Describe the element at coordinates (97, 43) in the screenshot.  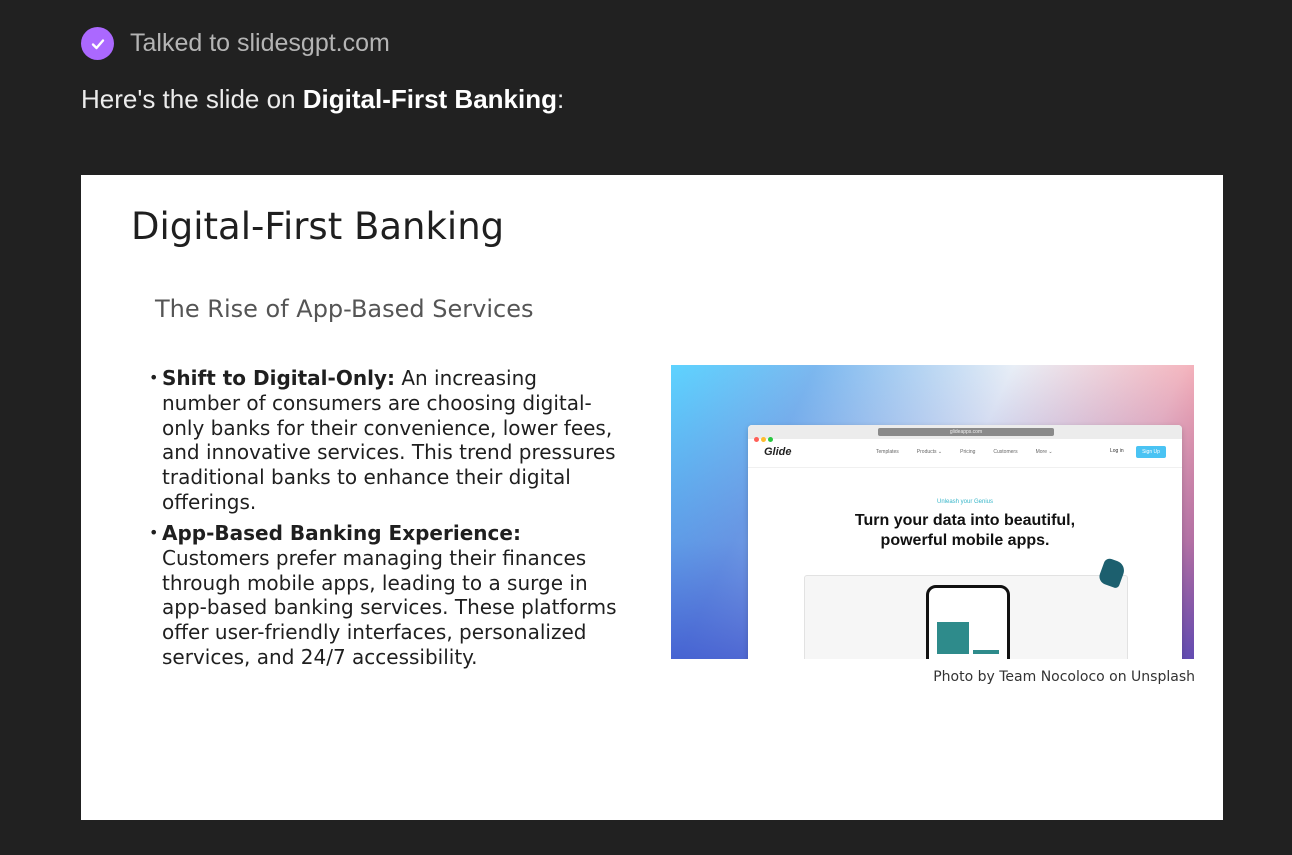
I see `check-circle-icon` at that location.